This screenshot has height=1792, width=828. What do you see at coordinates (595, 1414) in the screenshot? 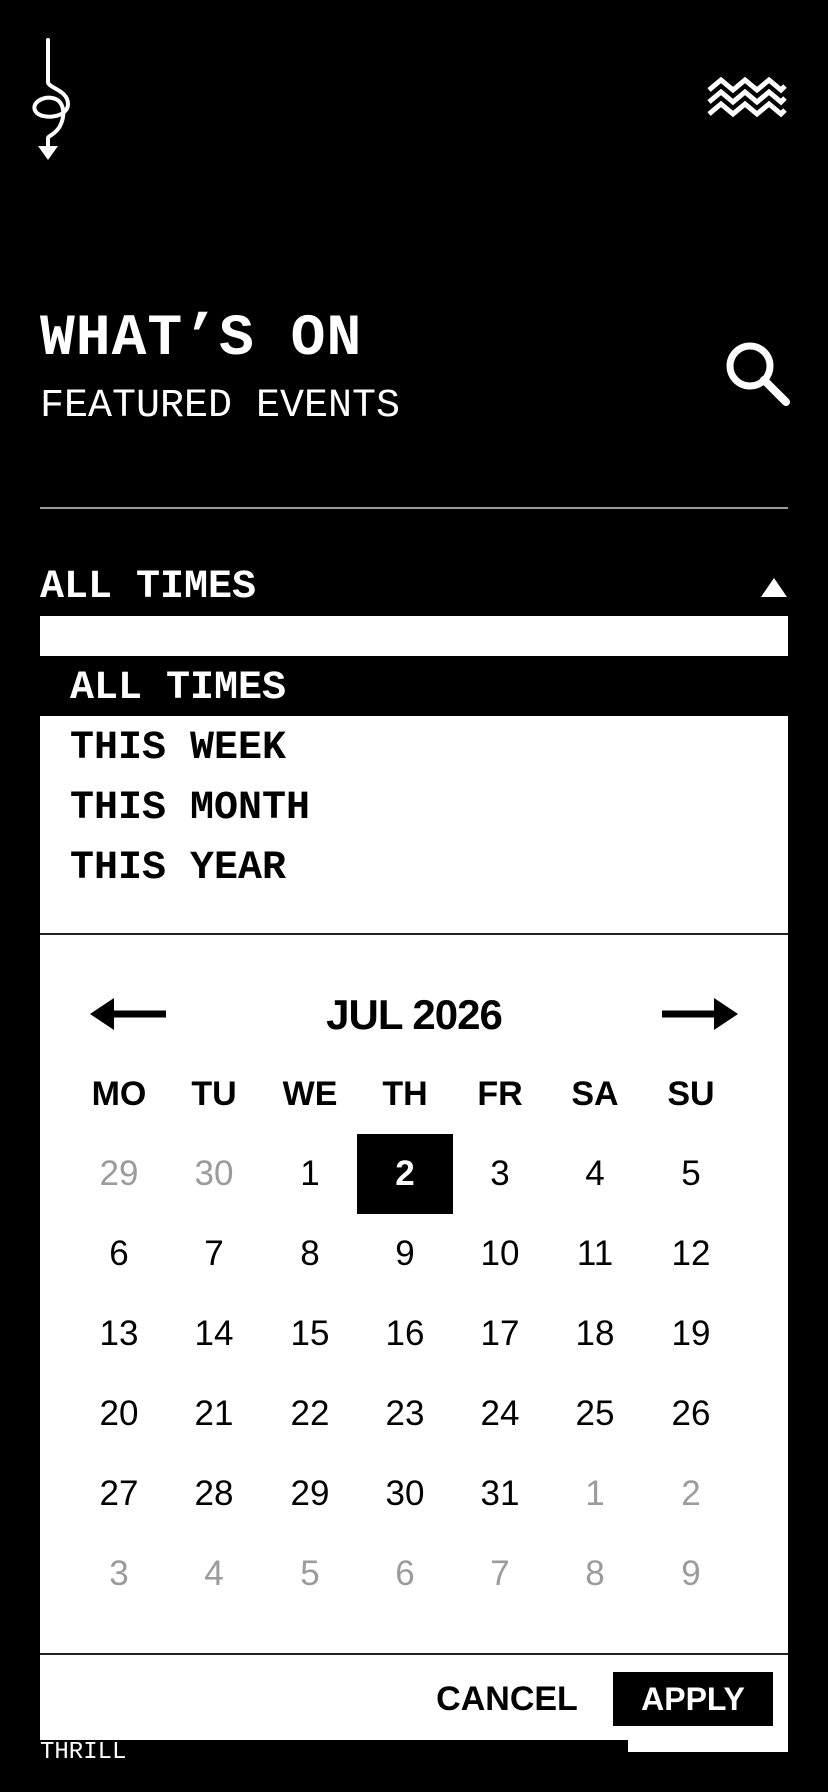
I see `calendar-day: 25` at bounding box center [595, 1414].